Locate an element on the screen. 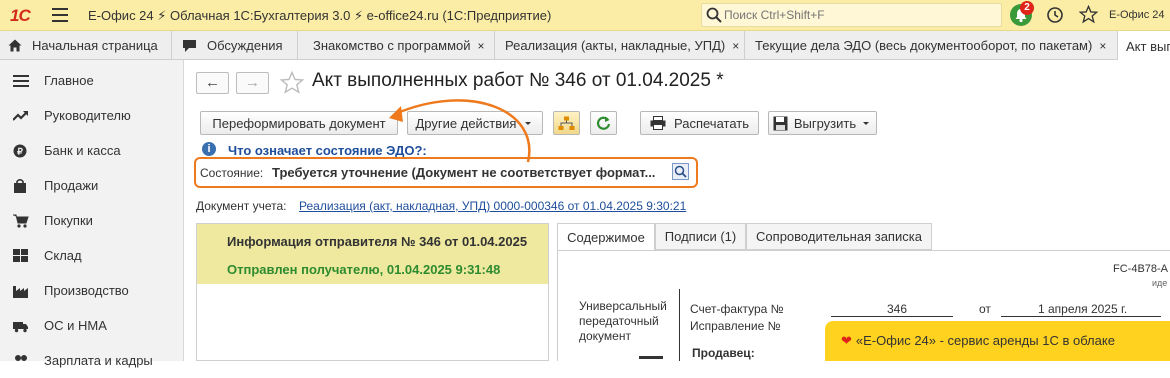 Image resolution: width=1170 pixels, height=378 pixels. 1c-logo: 1С is located at coordinates (20, 15).